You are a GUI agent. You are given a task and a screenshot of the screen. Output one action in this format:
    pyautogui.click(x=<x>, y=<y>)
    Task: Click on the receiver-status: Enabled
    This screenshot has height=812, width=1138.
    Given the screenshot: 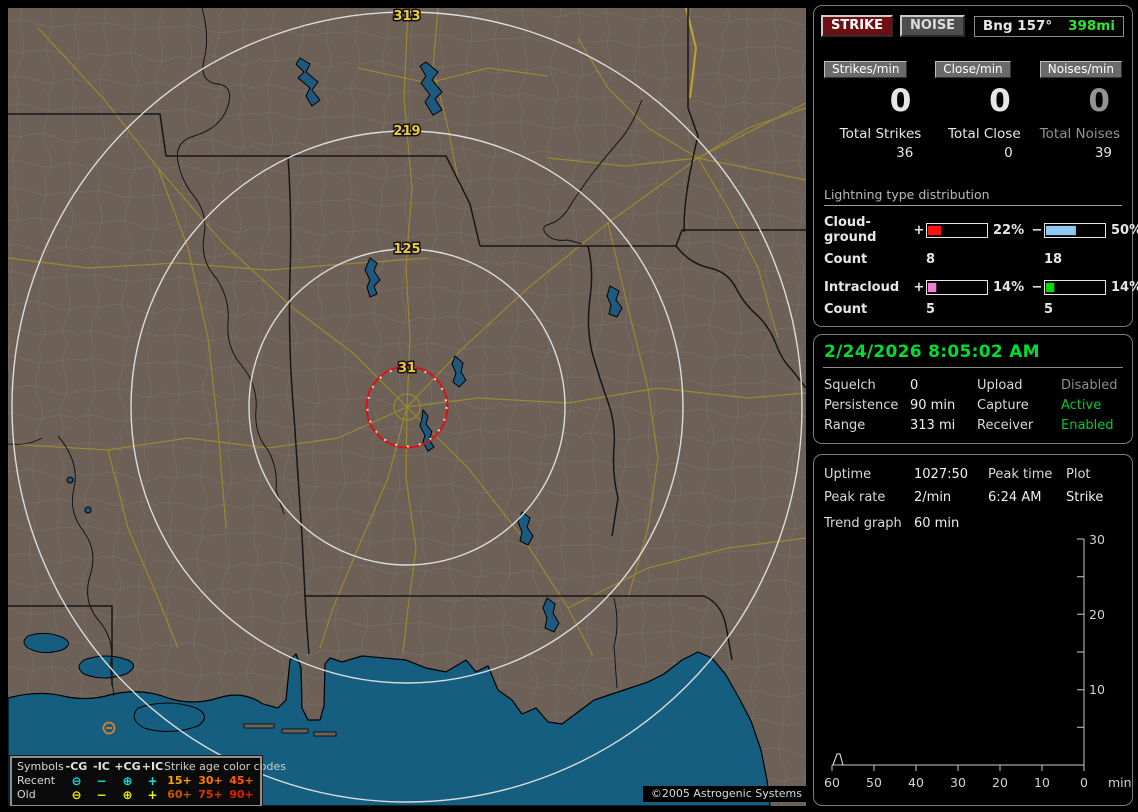 What is the action you would take?
    pyautogui.click(x=1087, y=425)
    